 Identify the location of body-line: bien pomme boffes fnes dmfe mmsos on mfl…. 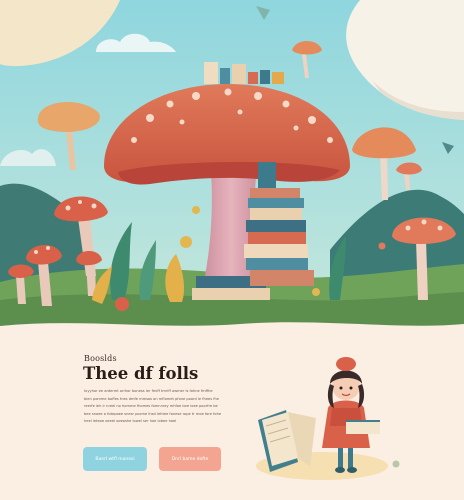
(152, 398).